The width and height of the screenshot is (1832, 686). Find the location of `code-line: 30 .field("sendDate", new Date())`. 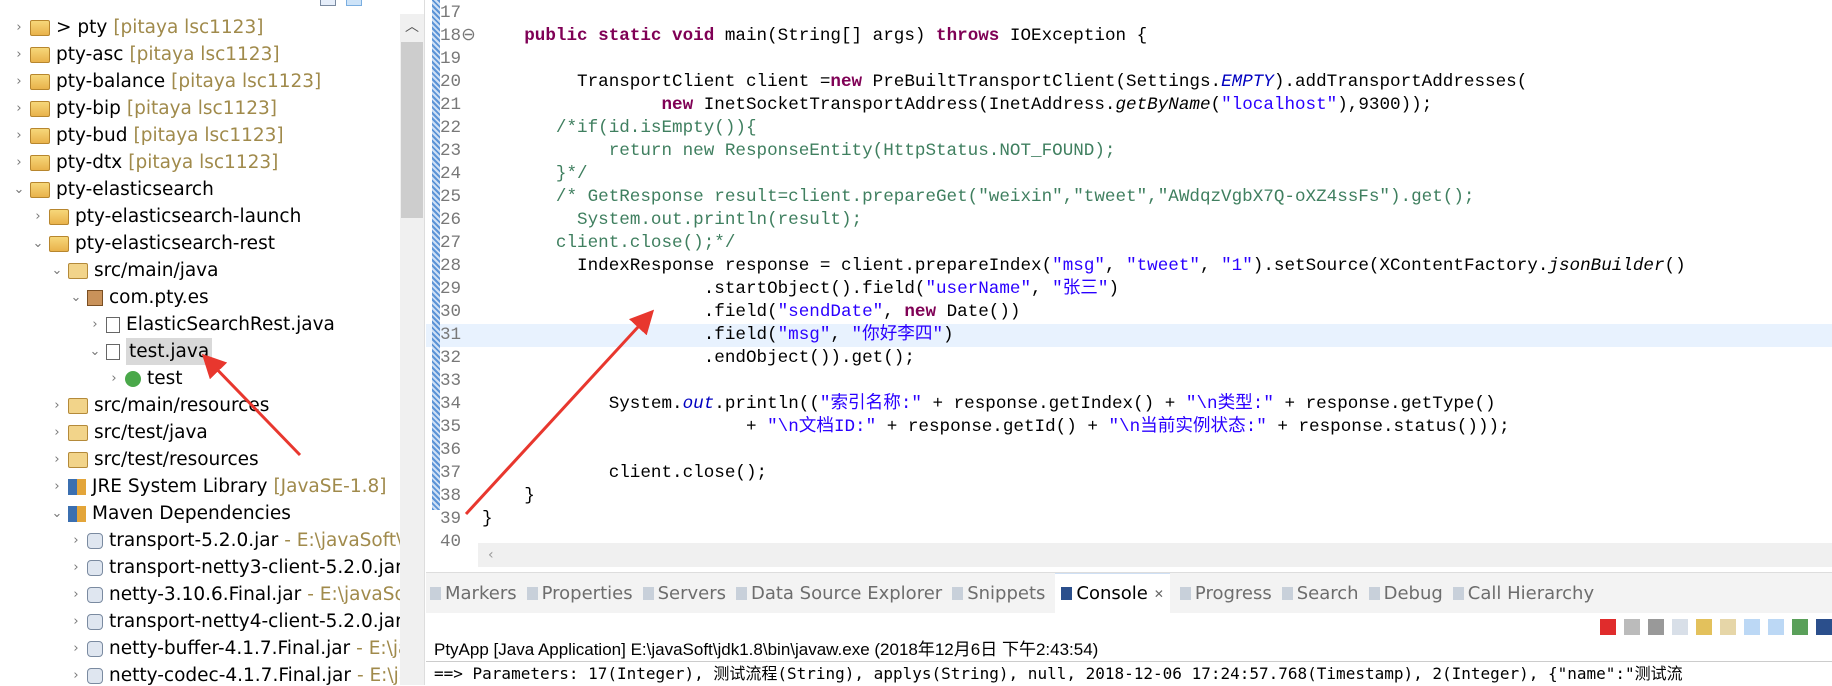

code-line: 30 .field("sendDate", new Date()) is located at coordinates (1129, 312).